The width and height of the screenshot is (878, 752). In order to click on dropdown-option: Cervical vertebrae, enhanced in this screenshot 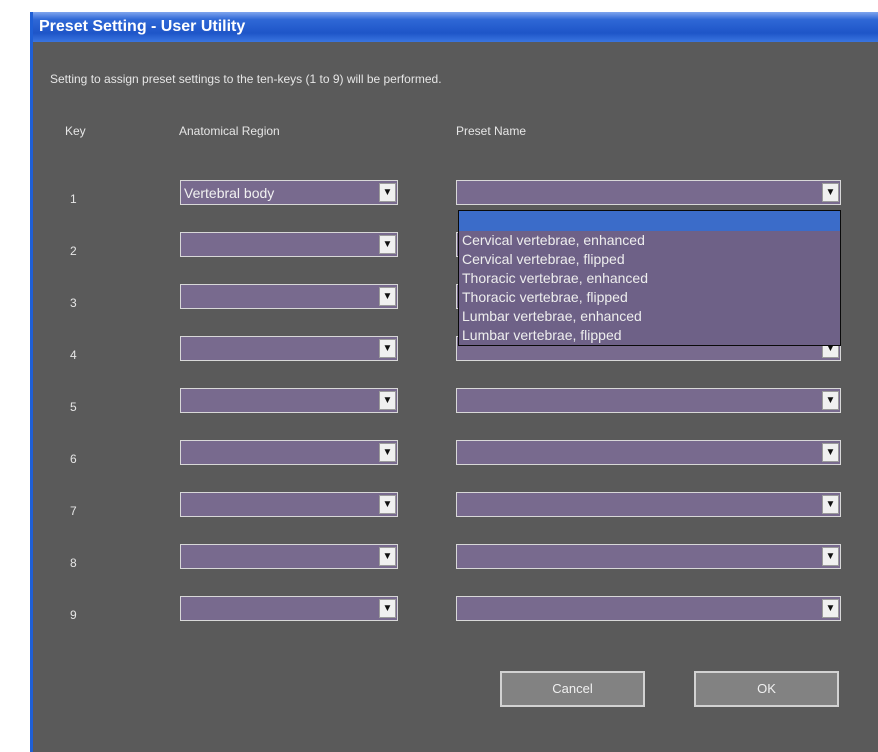, I will do `click(649, 240)`.